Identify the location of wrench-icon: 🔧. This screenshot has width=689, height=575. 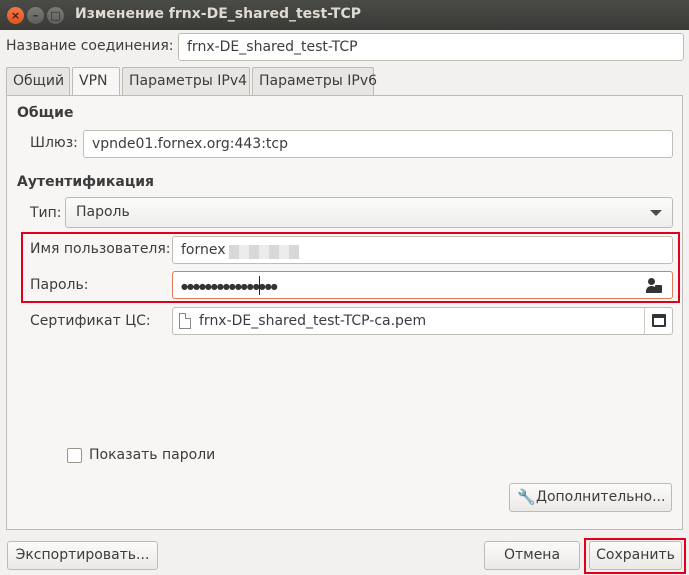
(526, 497).